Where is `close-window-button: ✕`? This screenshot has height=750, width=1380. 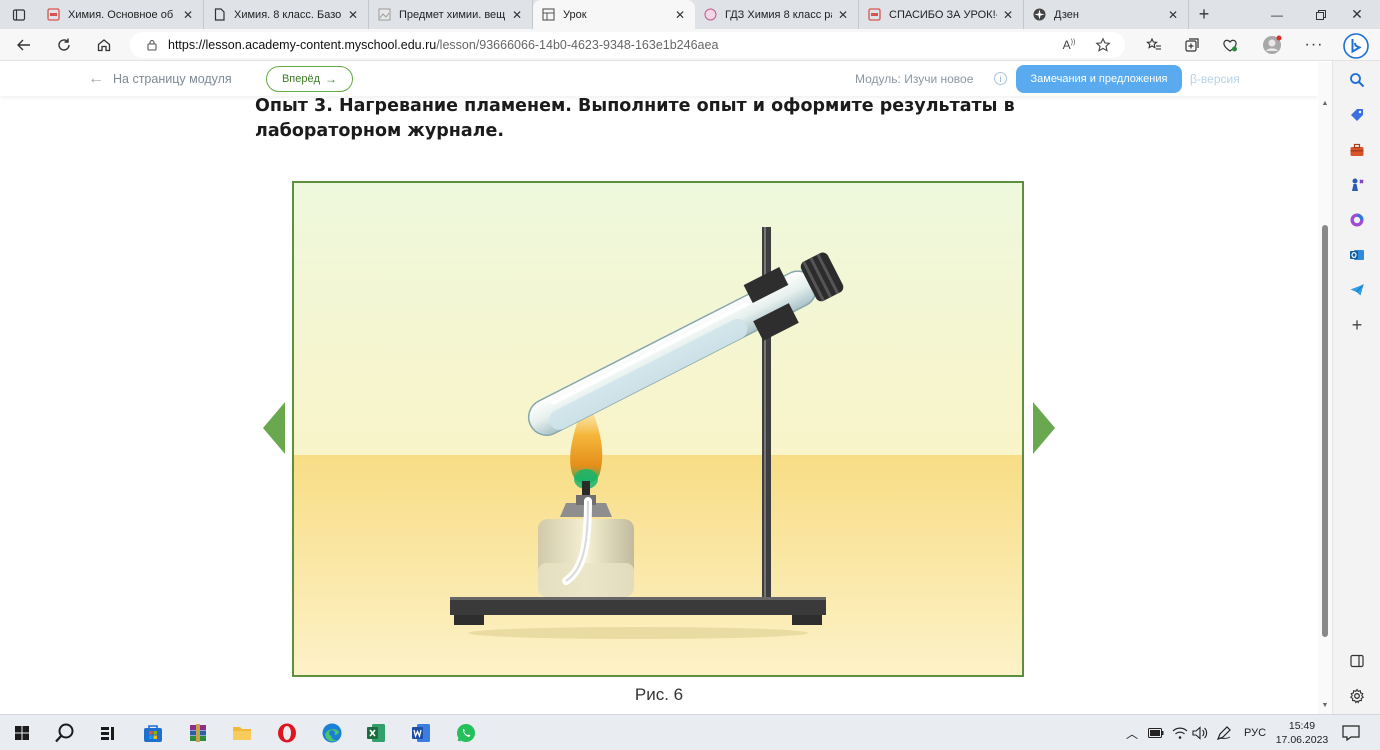 close-window-button: ✕ is located at coordinates (1357, 14).